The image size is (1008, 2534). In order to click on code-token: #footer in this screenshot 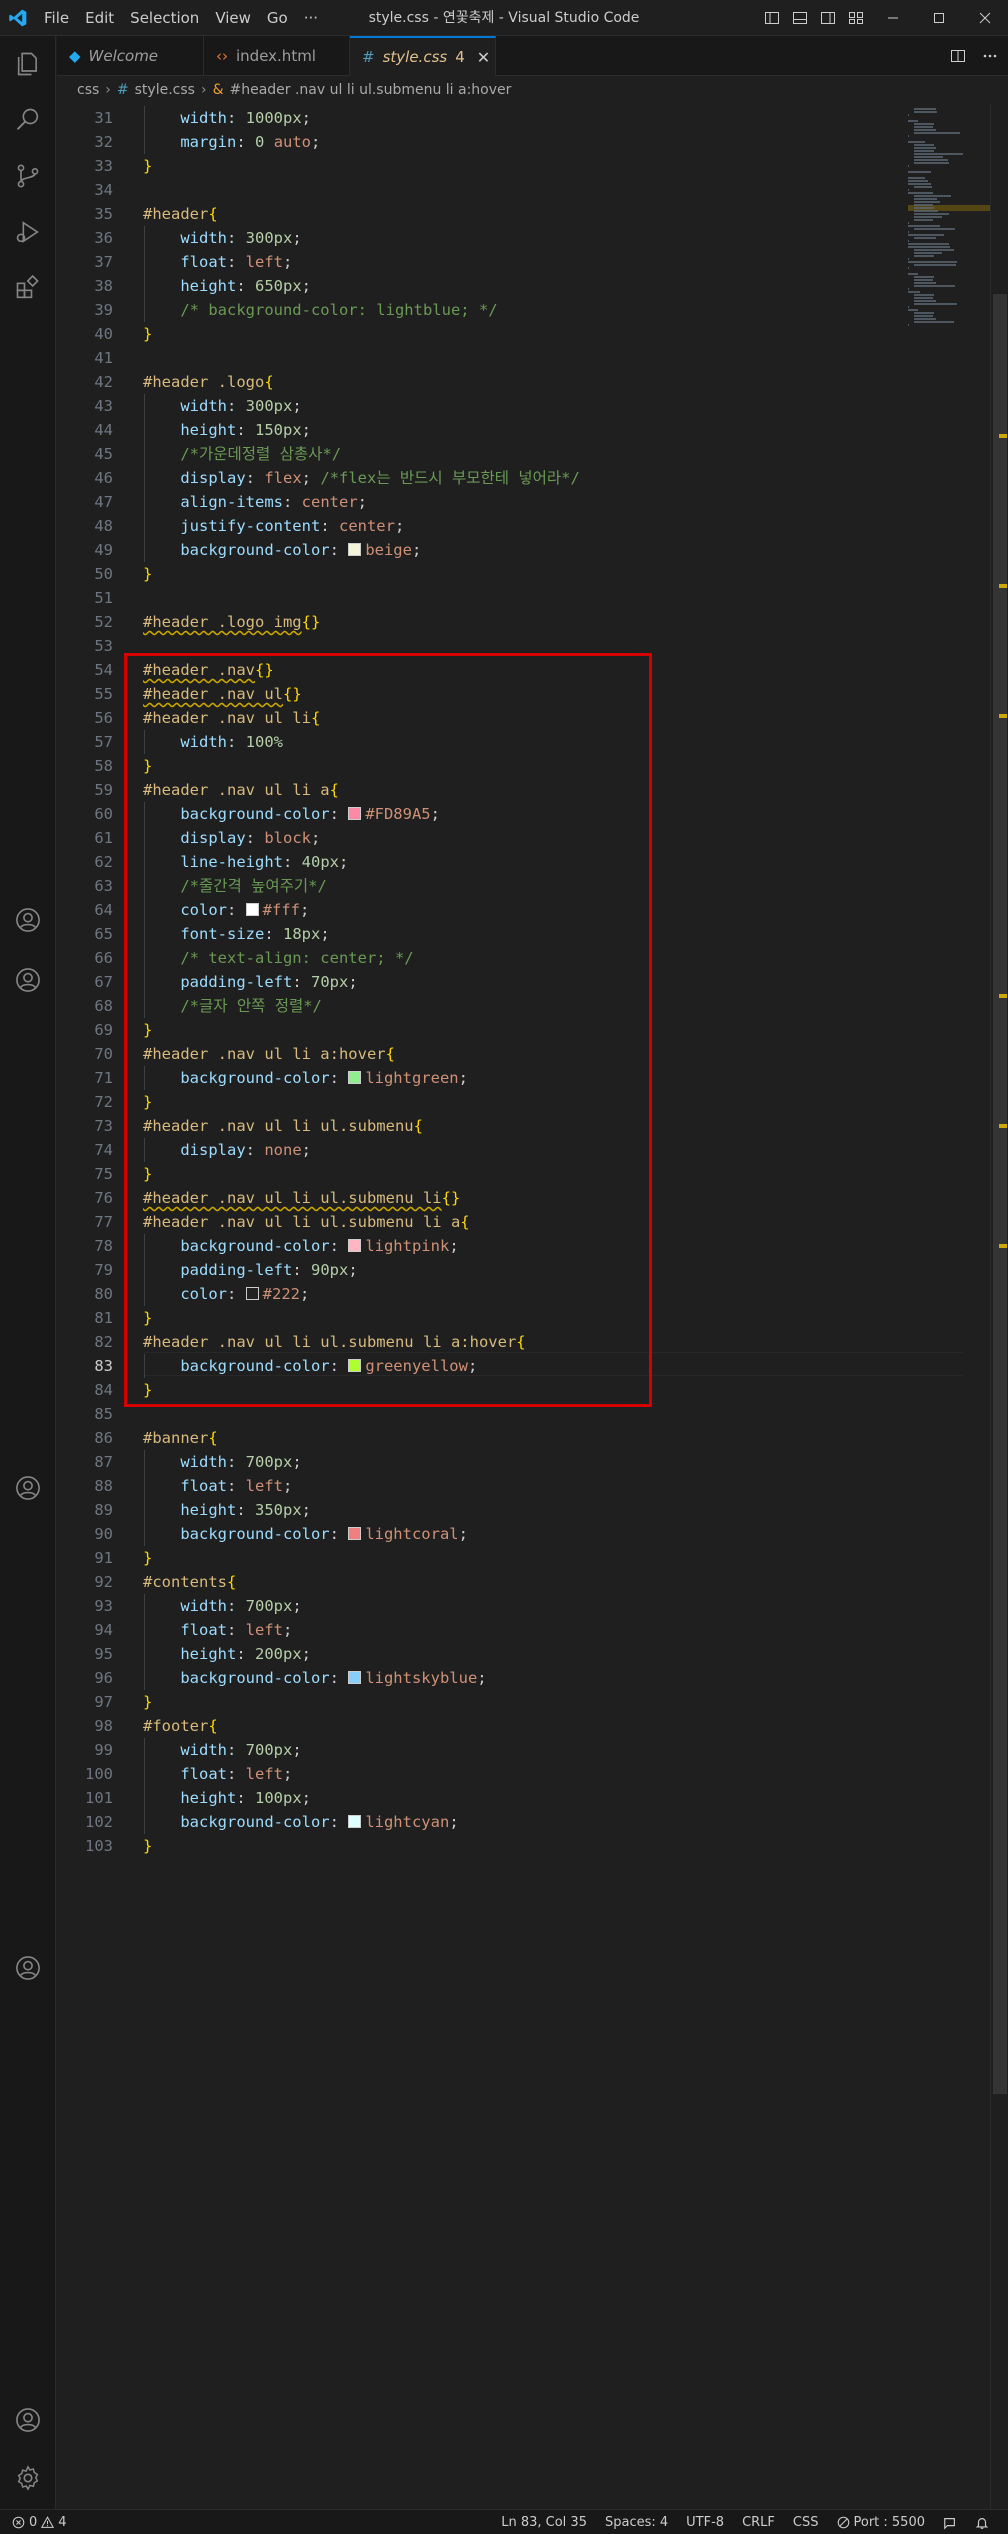, I will do `click(176, 1726)`.